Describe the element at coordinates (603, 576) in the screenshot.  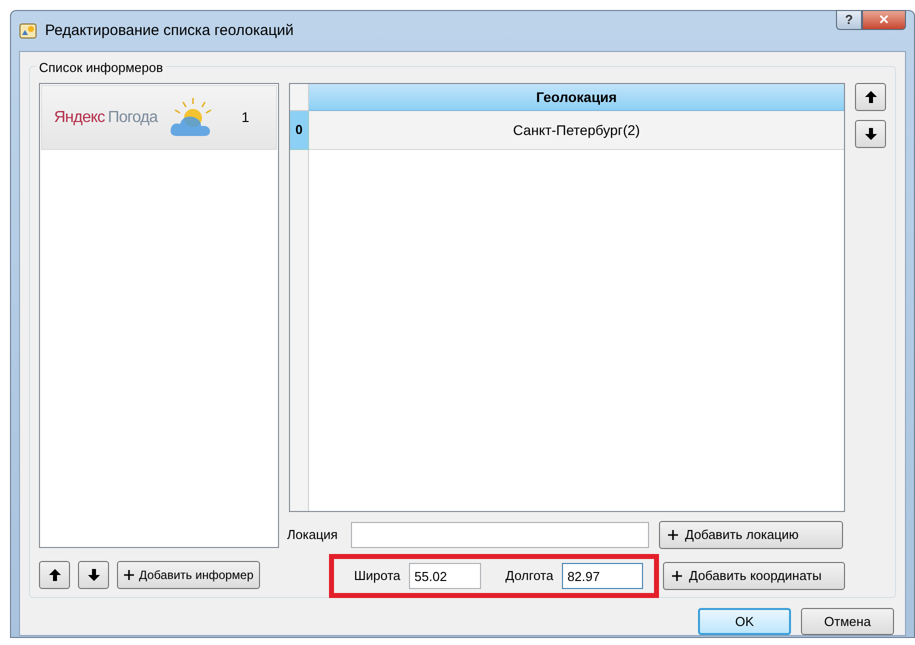
I see `longitude-input: 82.97` at that location.